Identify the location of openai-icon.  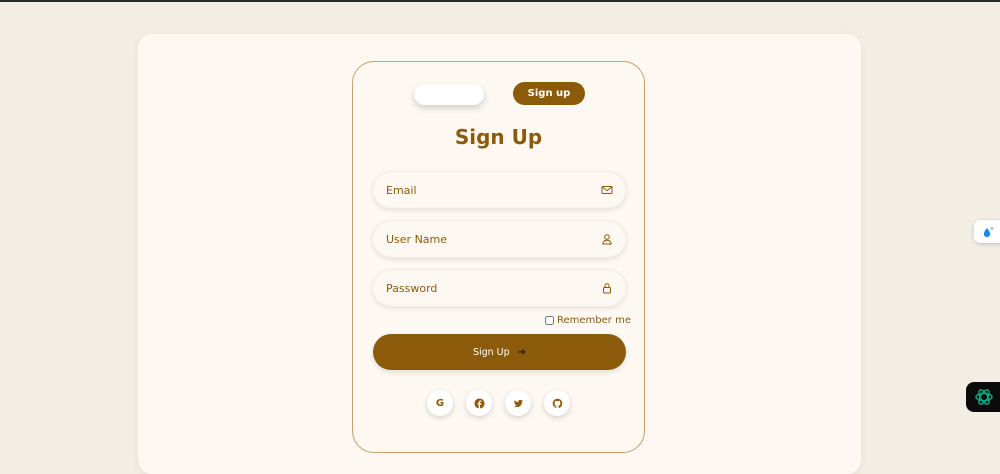
(984, 397).